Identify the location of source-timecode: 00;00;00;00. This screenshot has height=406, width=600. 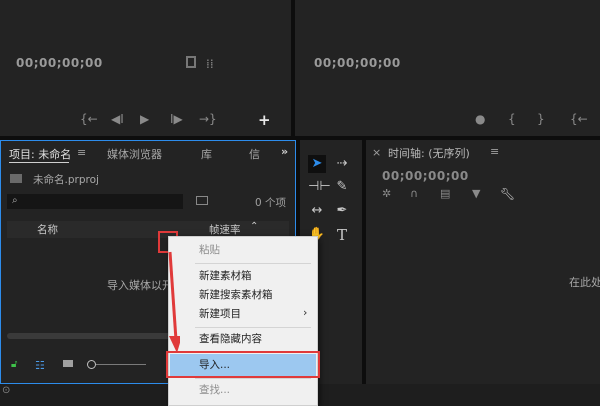
(59, 63).